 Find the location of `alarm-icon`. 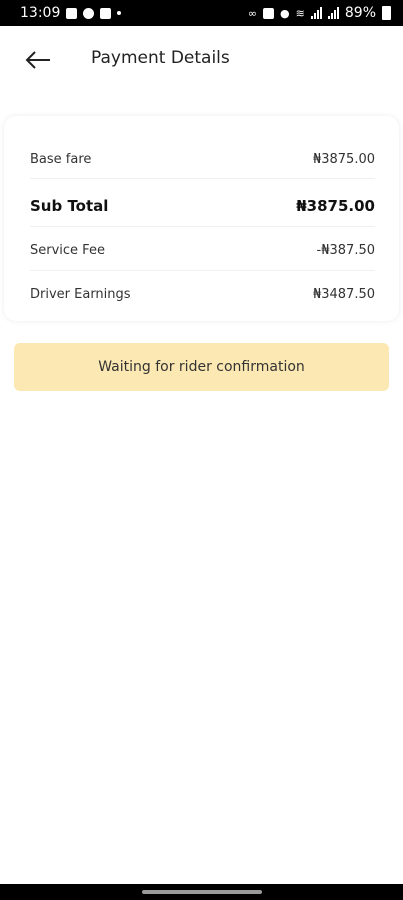

alarm-icon is located at coordinates (269, 13).